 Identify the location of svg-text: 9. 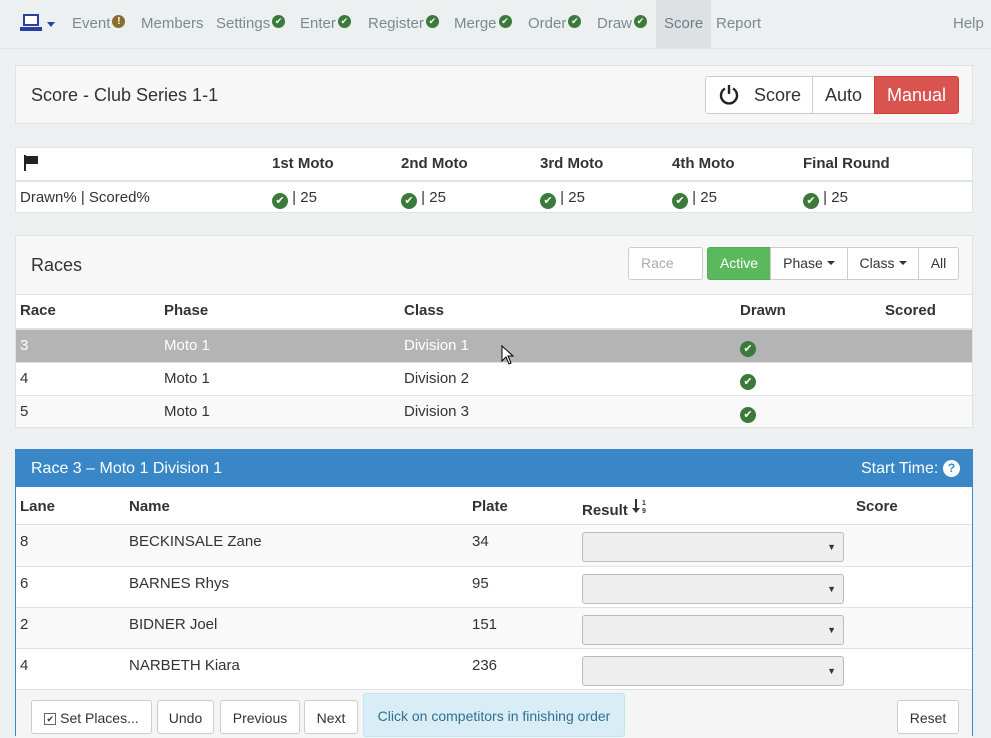
(644, 511).